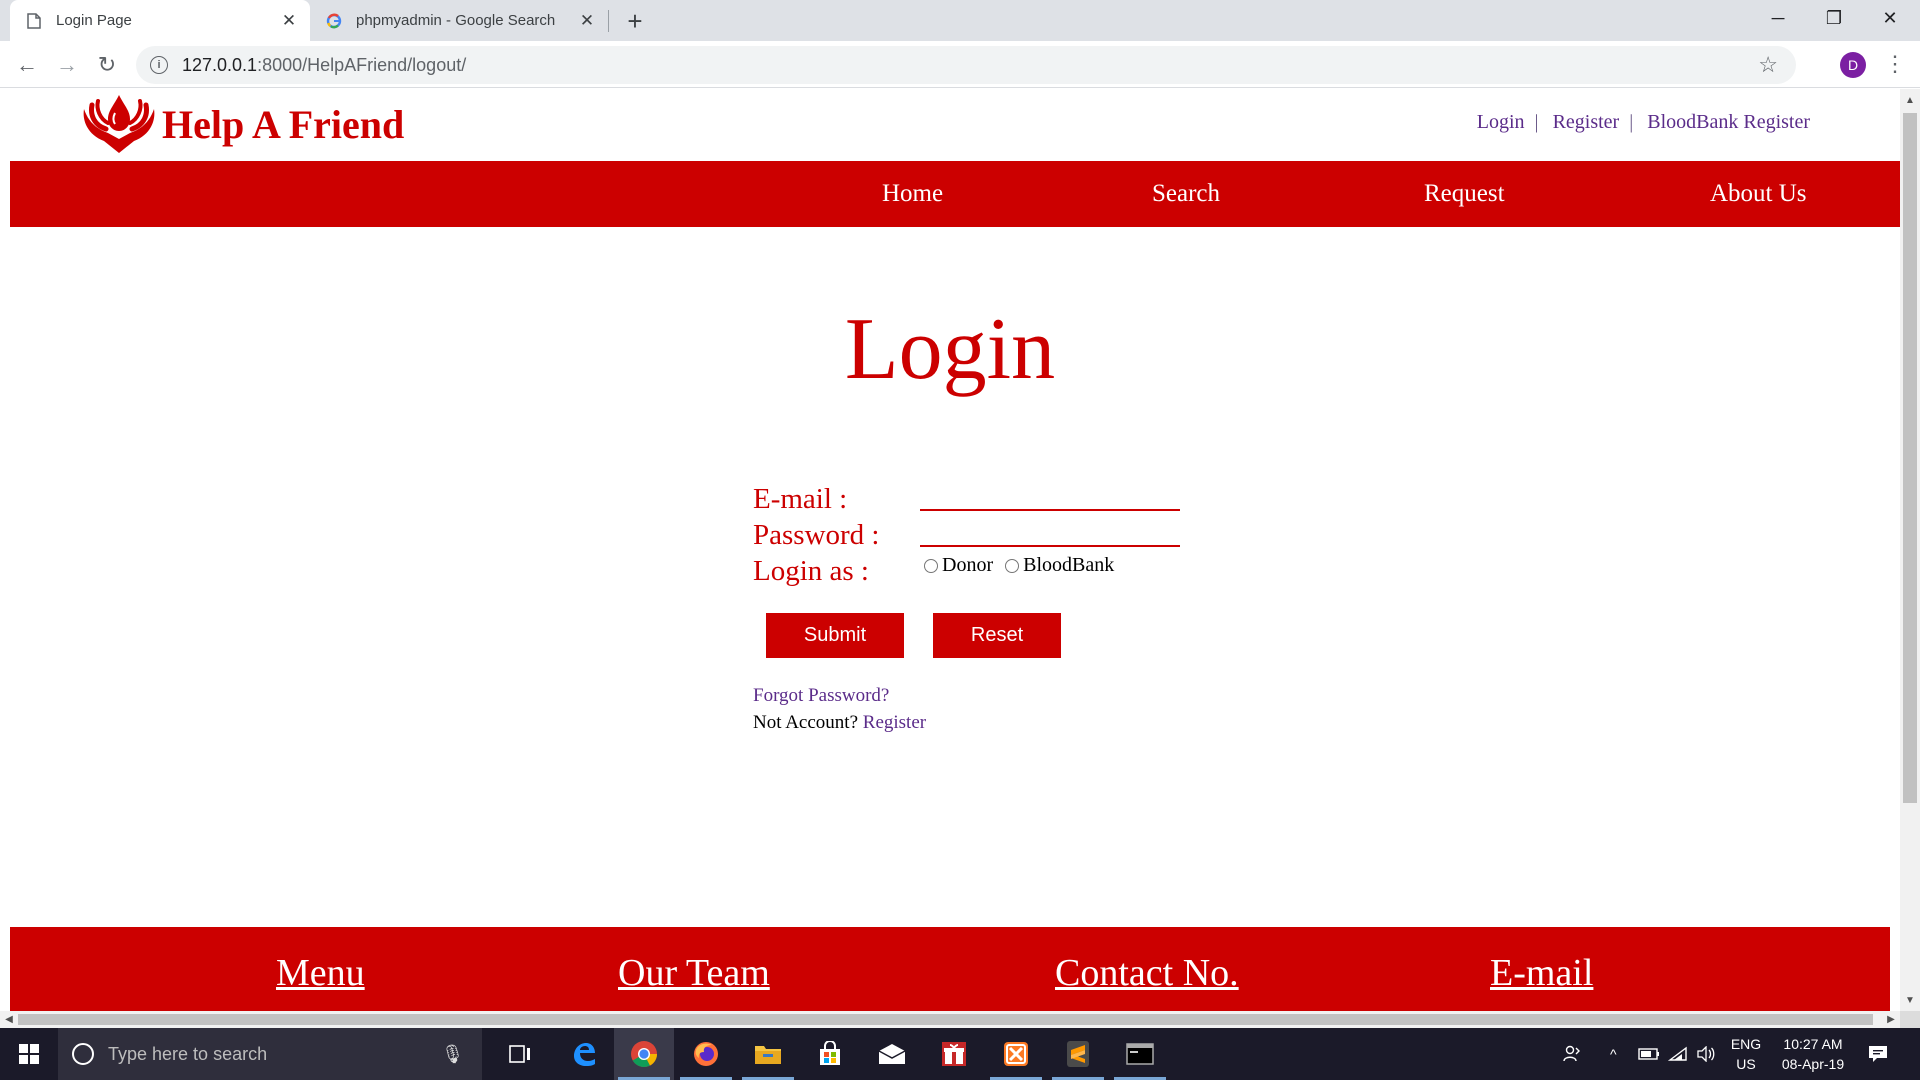  Describe the element at coordinates (29, 1054) in the screenshot. I see `windows-start-icon` at that location.